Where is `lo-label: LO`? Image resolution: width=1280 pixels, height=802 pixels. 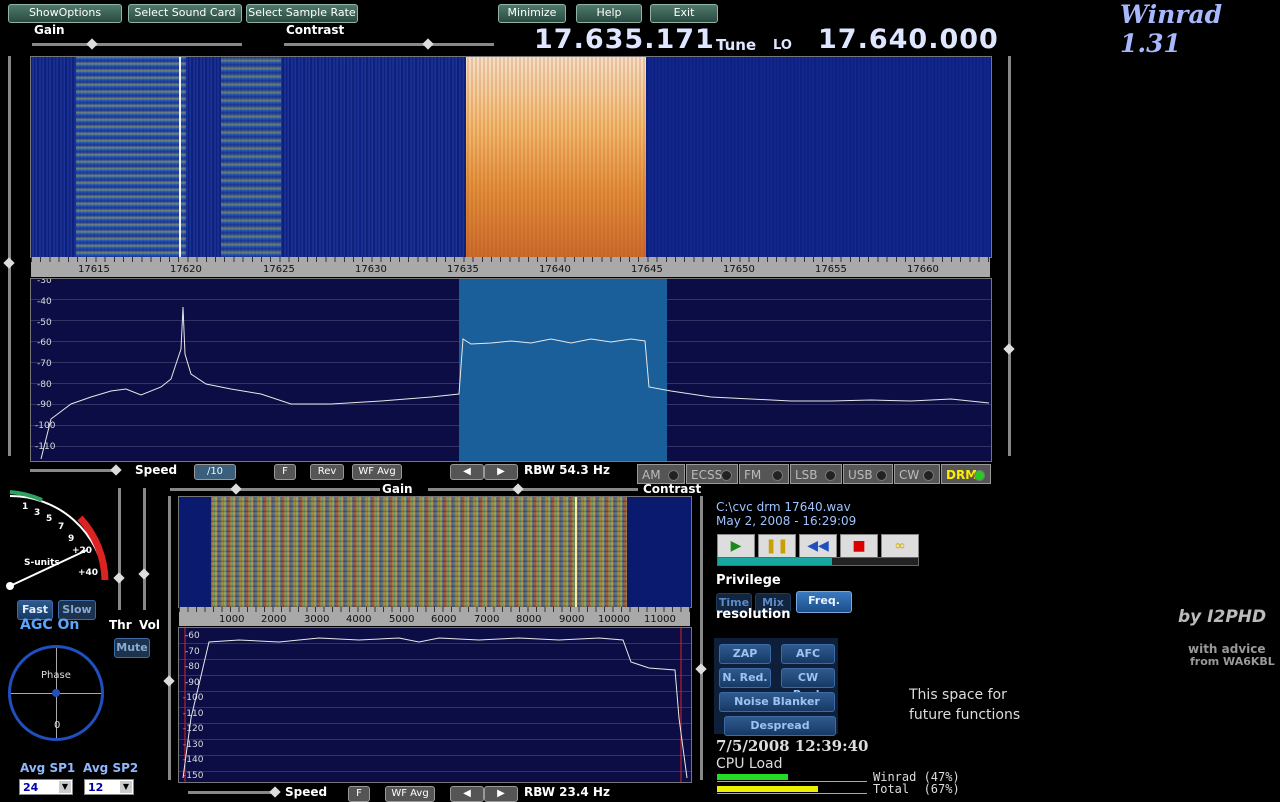
lo-label: LO is located at coordinates (782, 45).